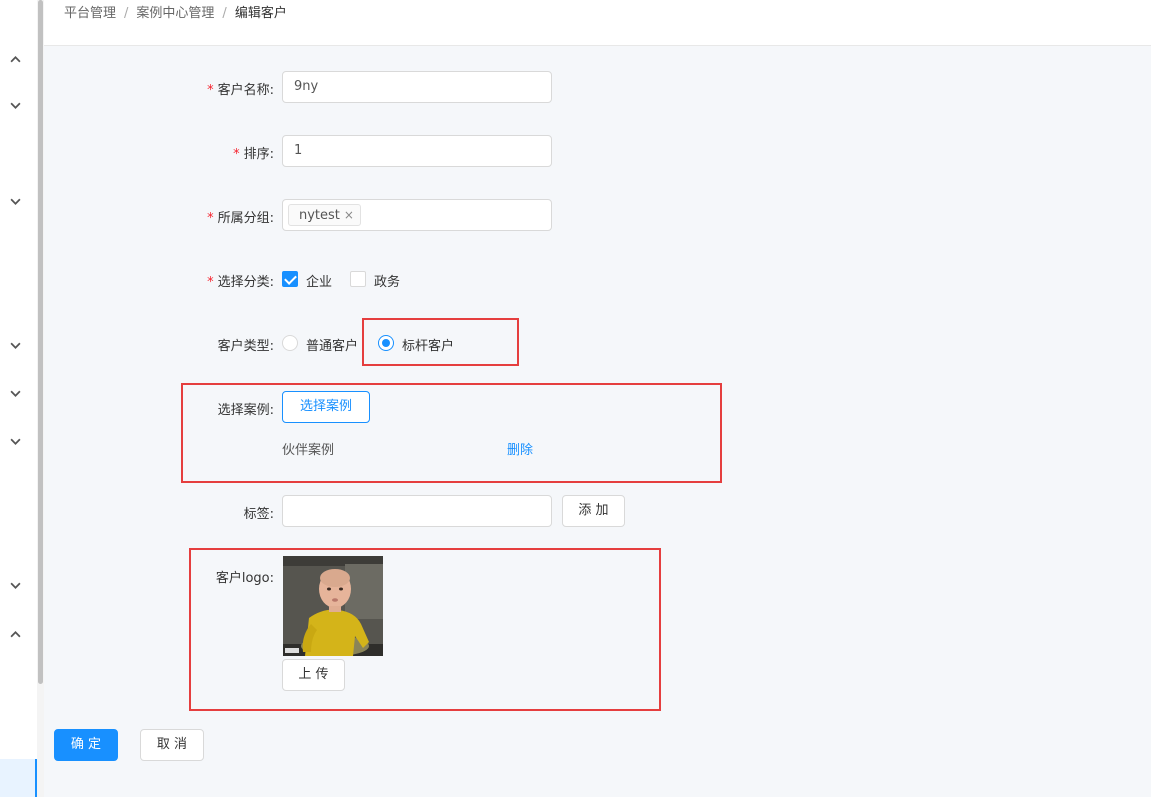 This screenshot has height=797, width=1151. What do you see at coordinates (451, 433) in the screenshot?
I see `highlight-box-cases` at bounding box center [451, 433].